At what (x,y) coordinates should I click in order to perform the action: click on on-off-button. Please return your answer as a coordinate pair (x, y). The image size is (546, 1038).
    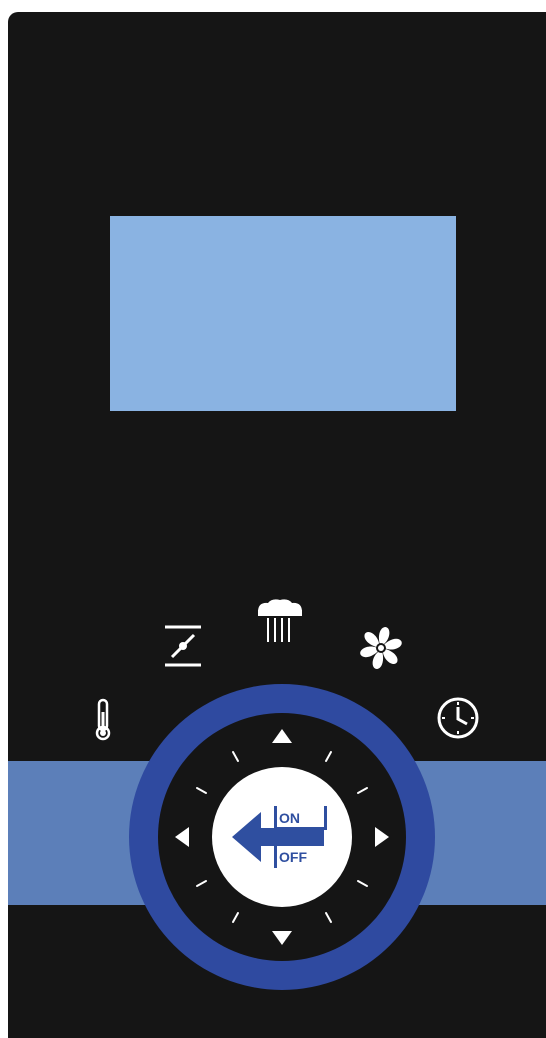
    Looking at the image, I should click on (282, 837).